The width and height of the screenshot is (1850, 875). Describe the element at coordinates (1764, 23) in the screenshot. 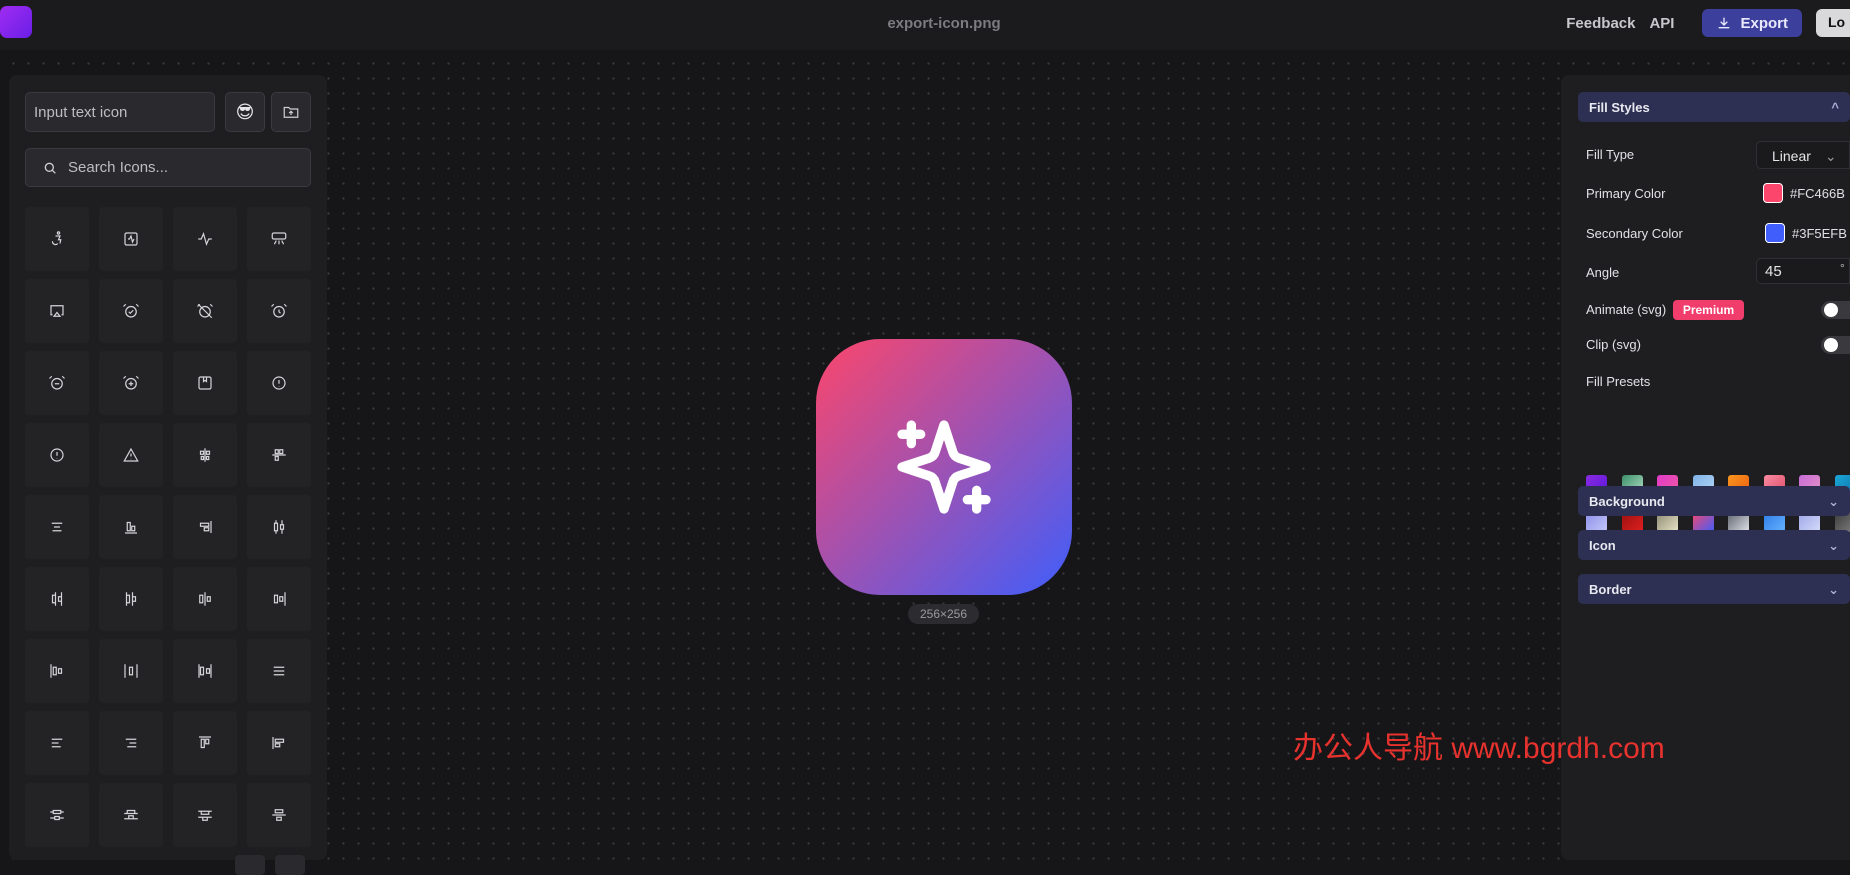

I see `export-label: Export` at that location.